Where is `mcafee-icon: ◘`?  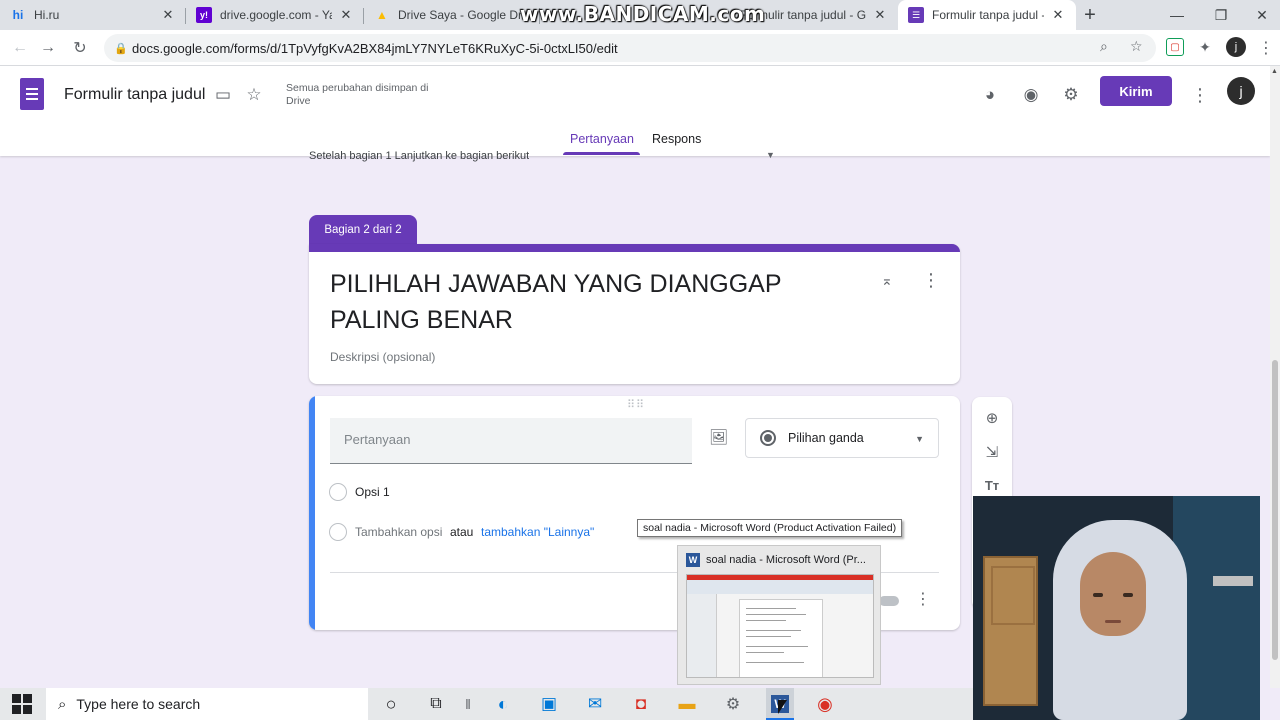 mcafee-icon: ◘ is located at coordinates (641, 704).